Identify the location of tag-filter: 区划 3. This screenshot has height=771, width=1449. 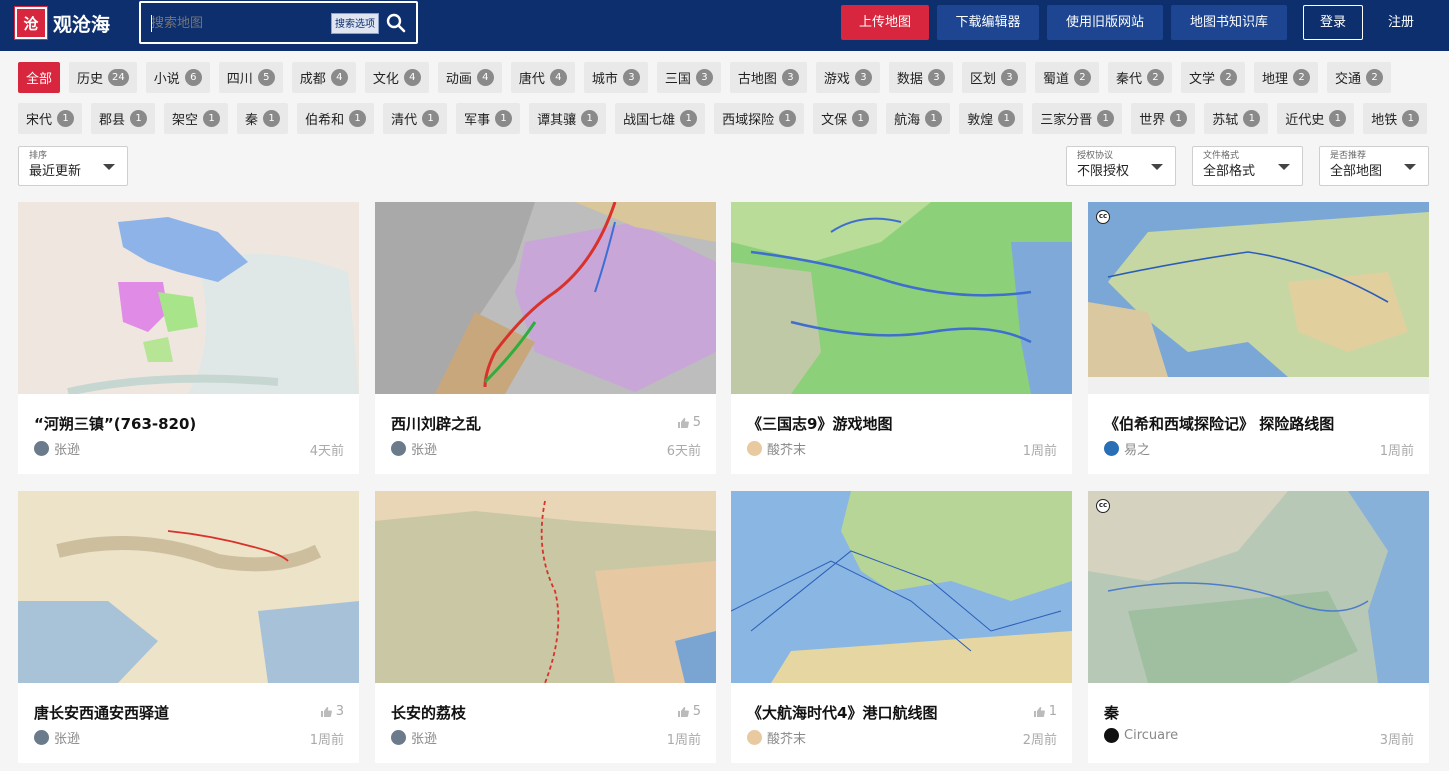
(993, 77).